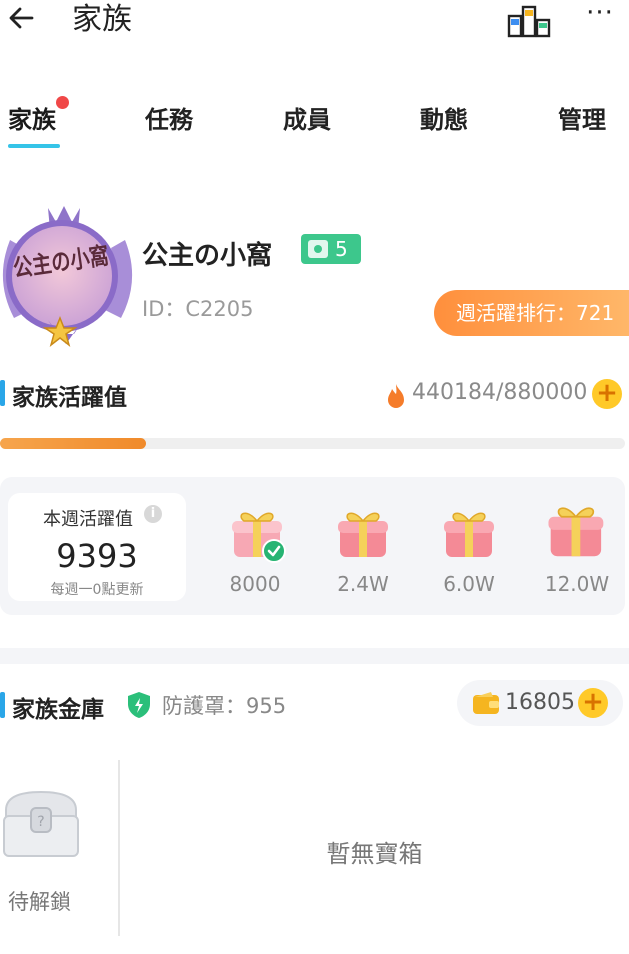  I want to click on reward-label-1: 8000, so click(255, 584).